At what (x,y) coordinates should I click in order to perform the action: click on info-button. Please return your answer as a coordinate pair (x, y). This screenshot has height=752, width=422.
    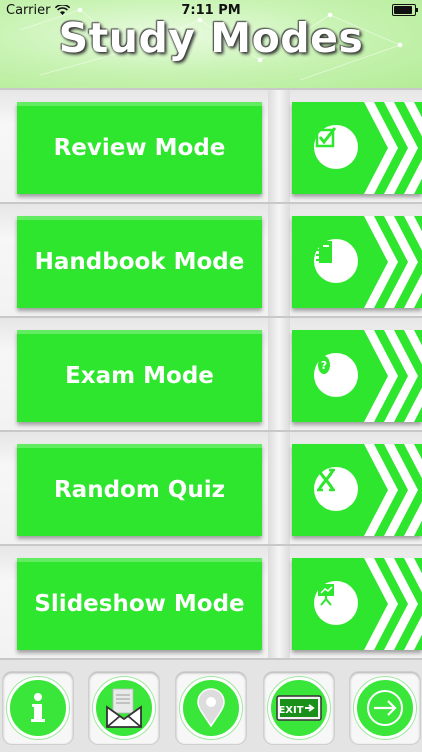
    Looking at the image, I should click on (38, 708).